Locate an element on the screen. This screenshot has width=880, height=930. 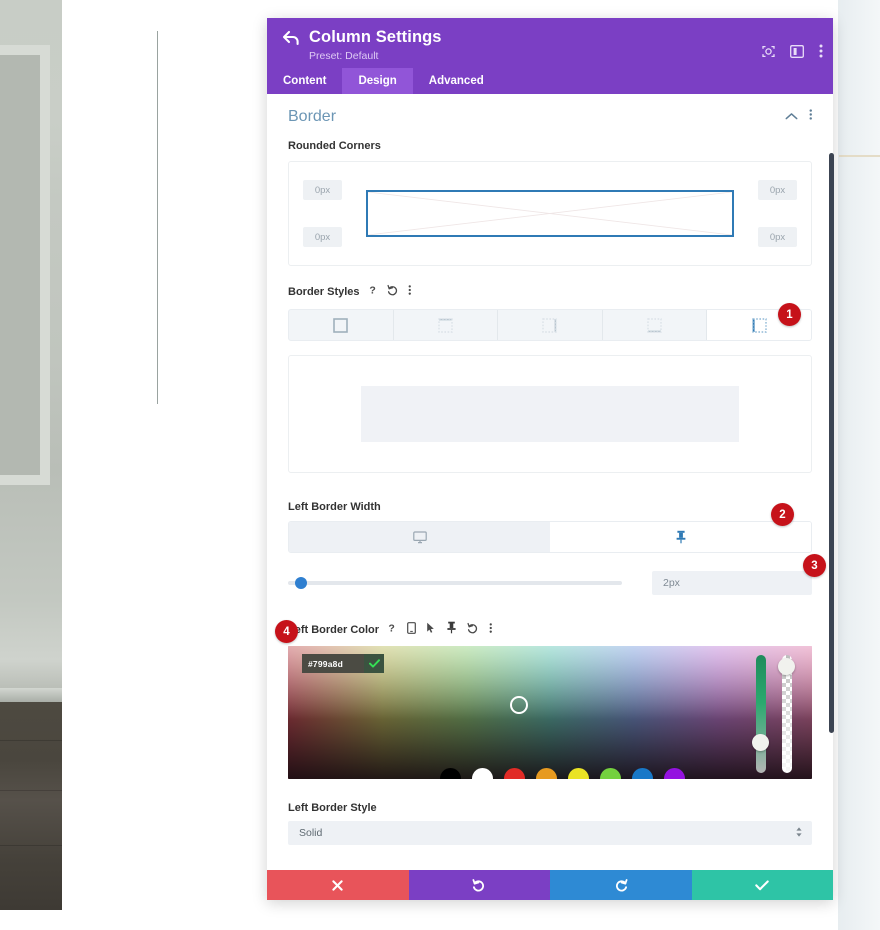
border-styles-label-row: Border Styles ? is located at coordinates (550, 292).